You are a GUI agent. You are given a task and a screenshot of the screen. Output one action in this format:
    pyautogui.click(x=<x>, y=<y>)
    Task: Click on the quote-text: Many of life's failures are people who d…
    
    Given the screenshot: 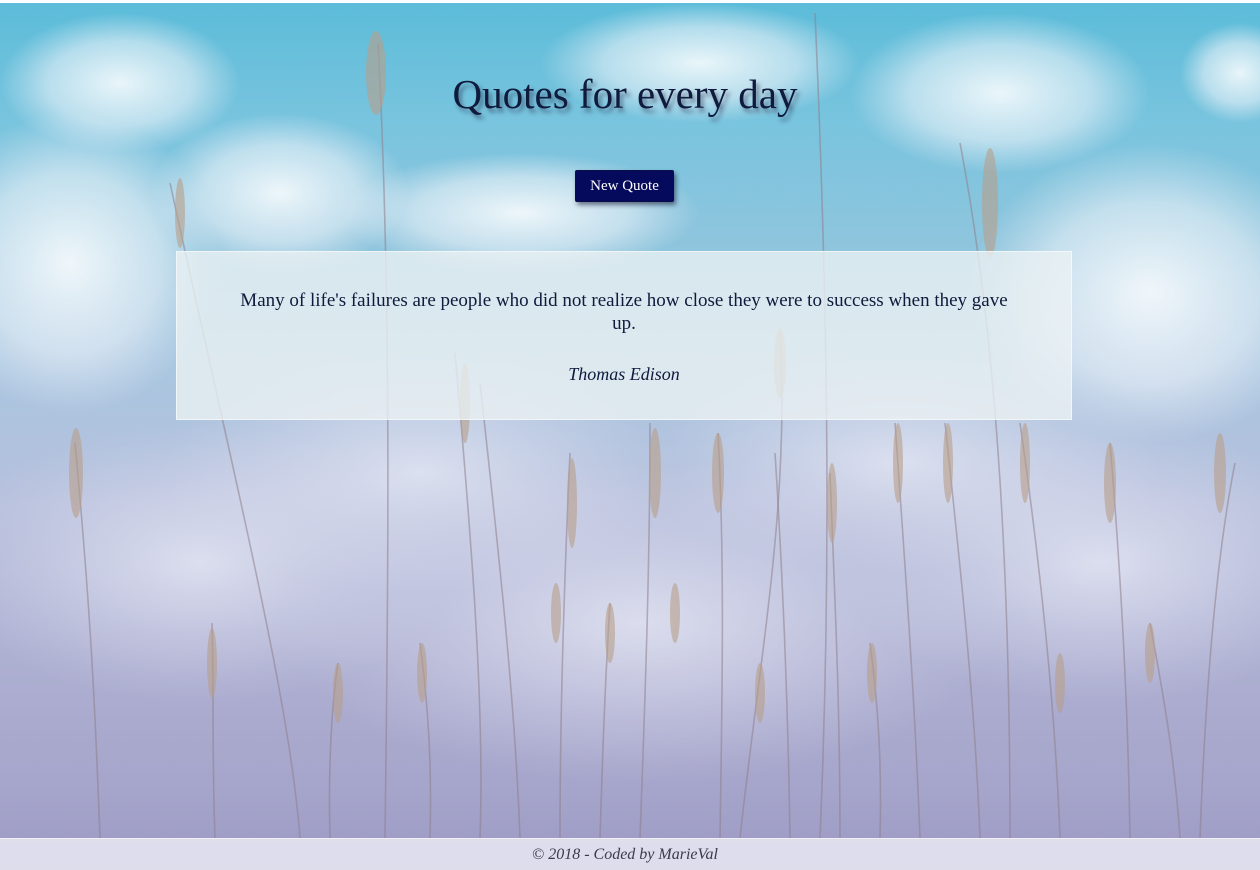 What is the action you would take?
    pyautogui.click(x=624, y=312)
    